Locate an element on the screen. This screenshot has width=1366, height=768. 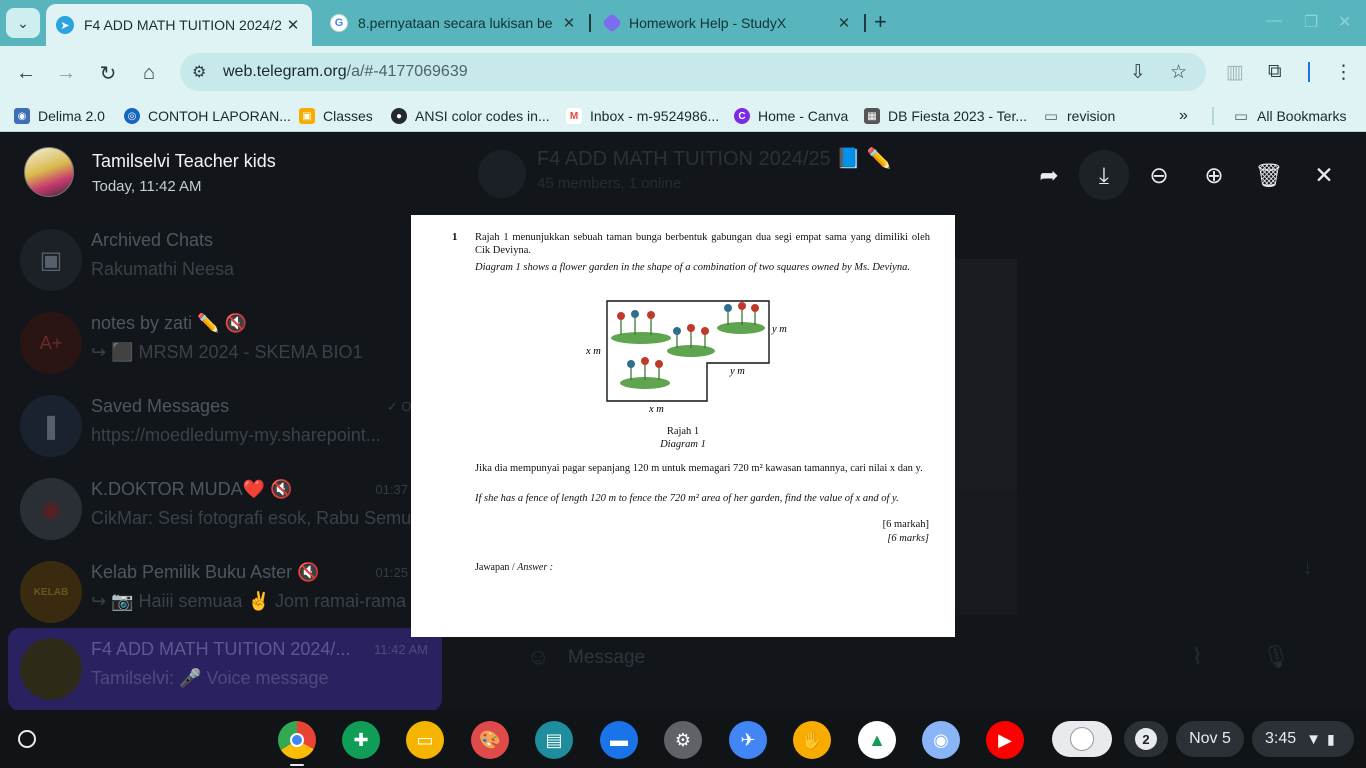
url-text: web.telegram.org/a/#-4177069639 is located at coordinates (345, 72).